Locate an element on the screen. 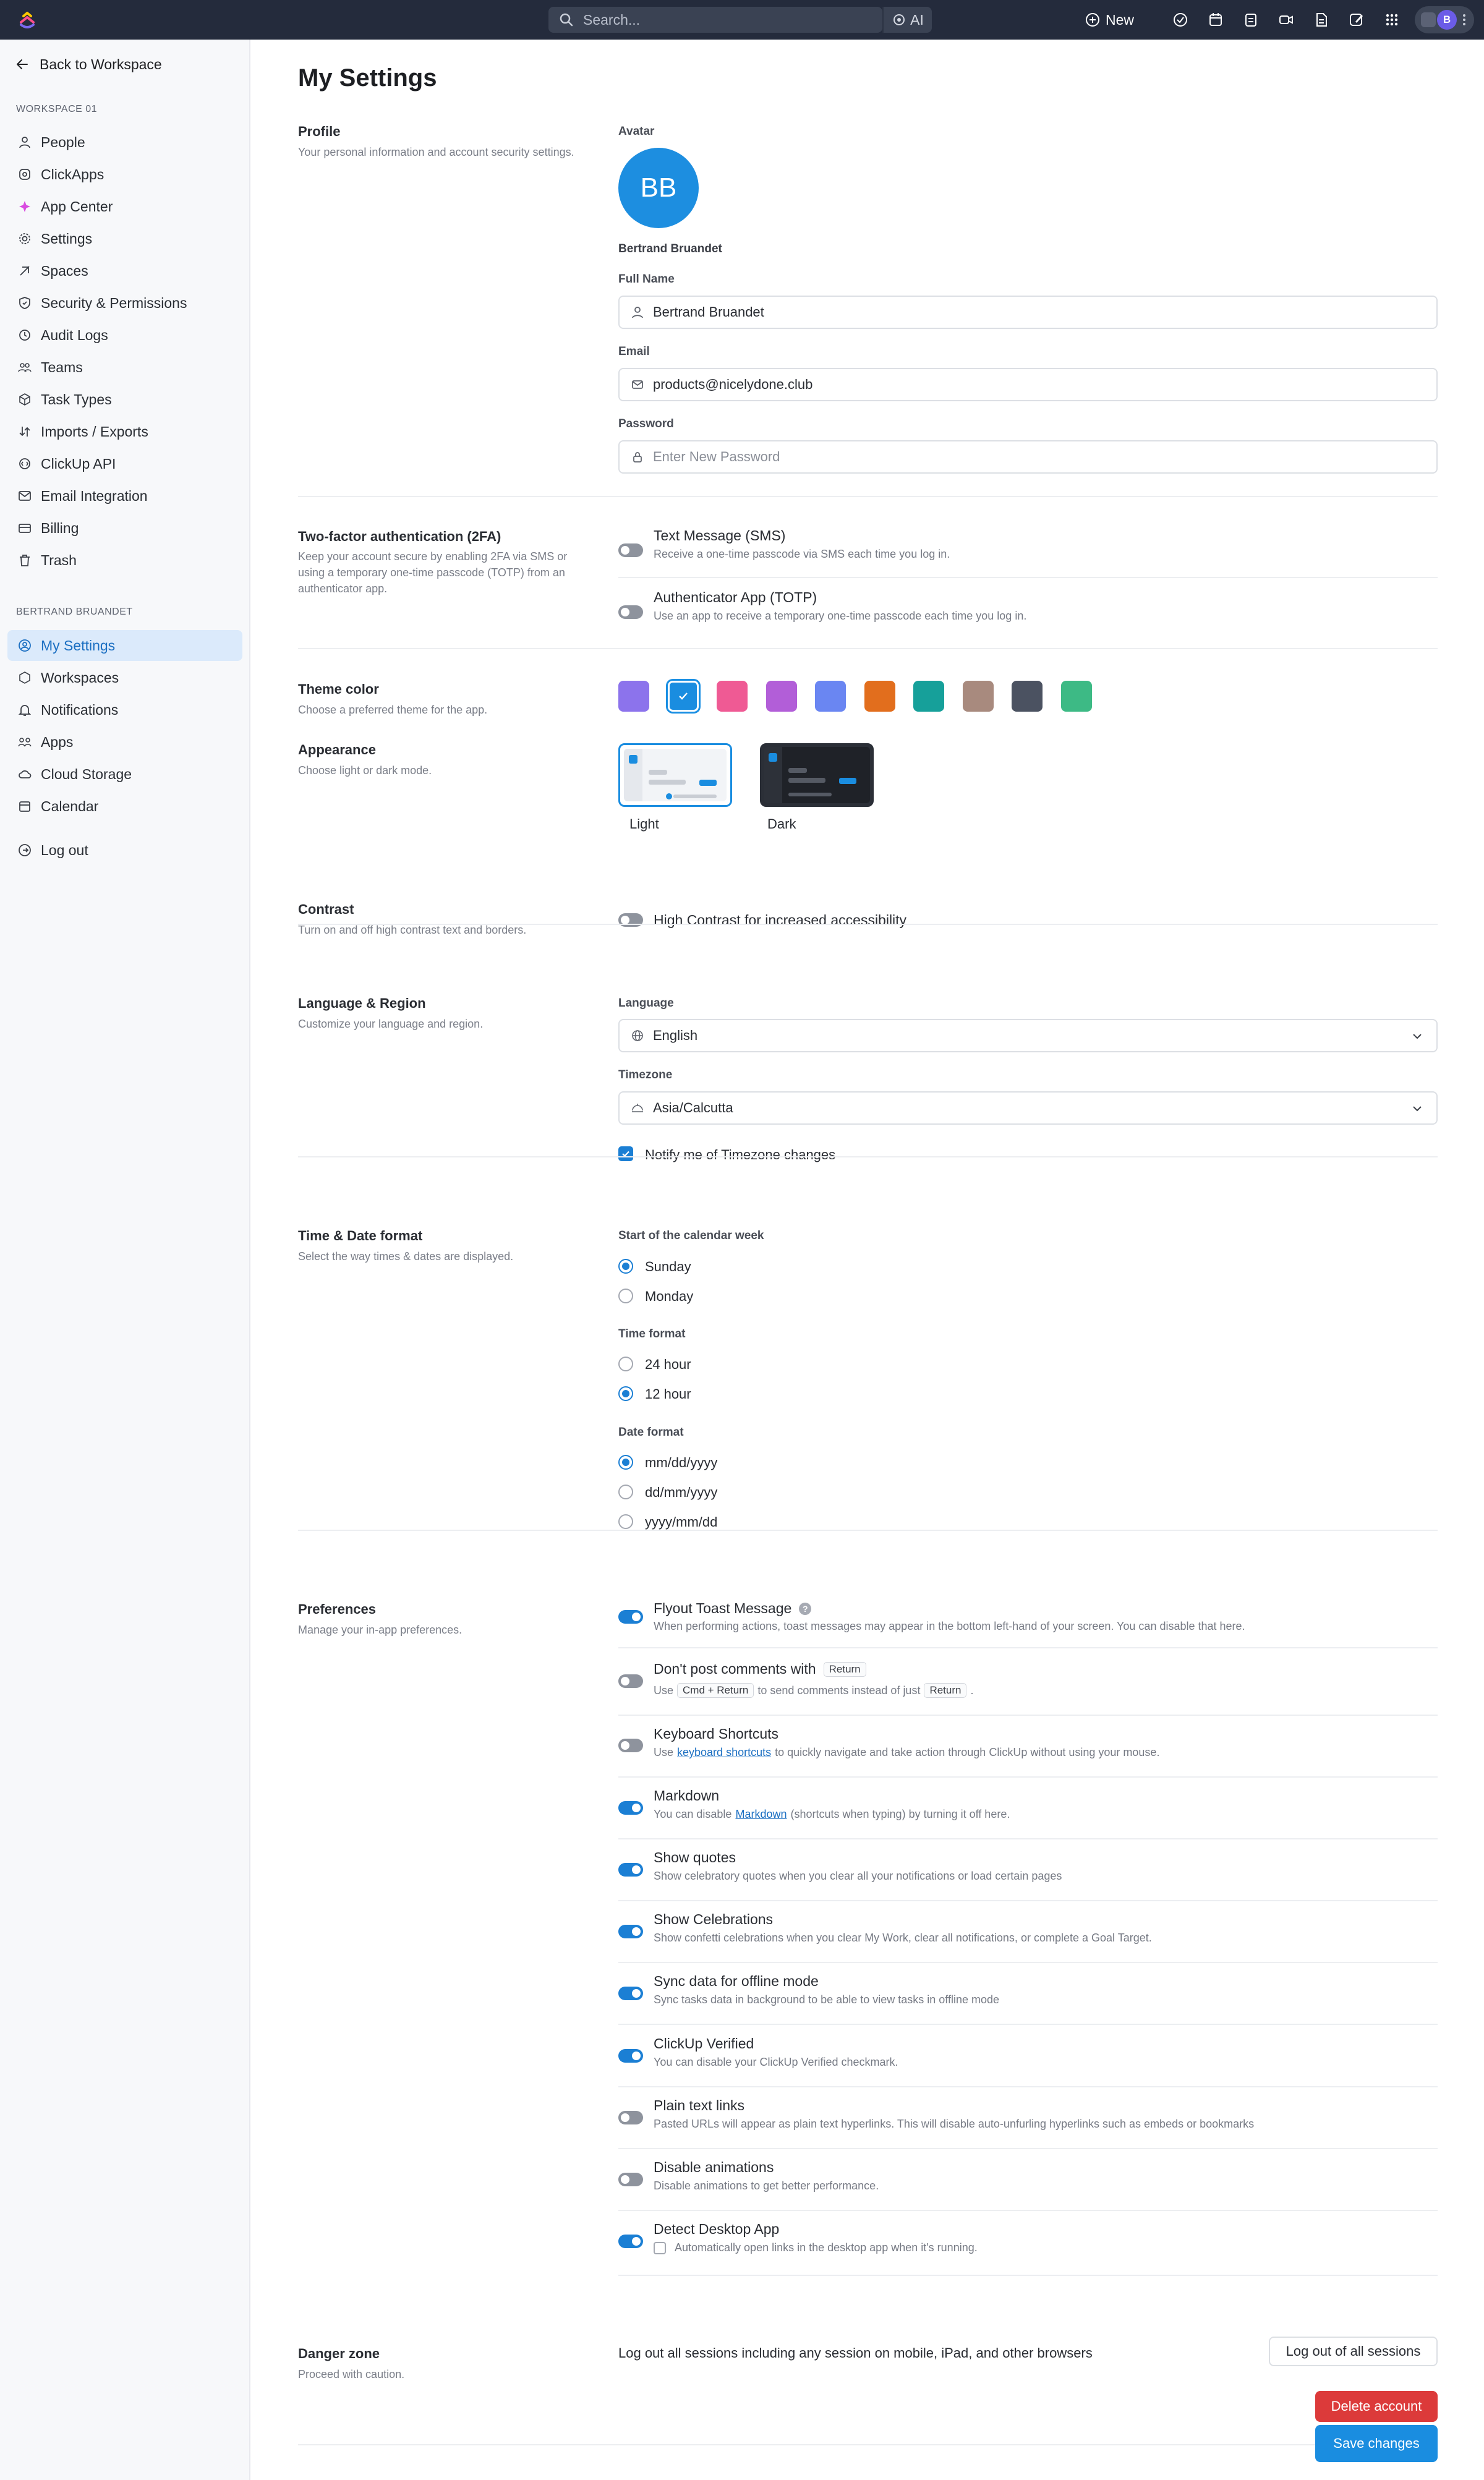 This screenshot has width=1484, height=2480. sidebar-item-settings: Settings is located at coordinates (124, 239).